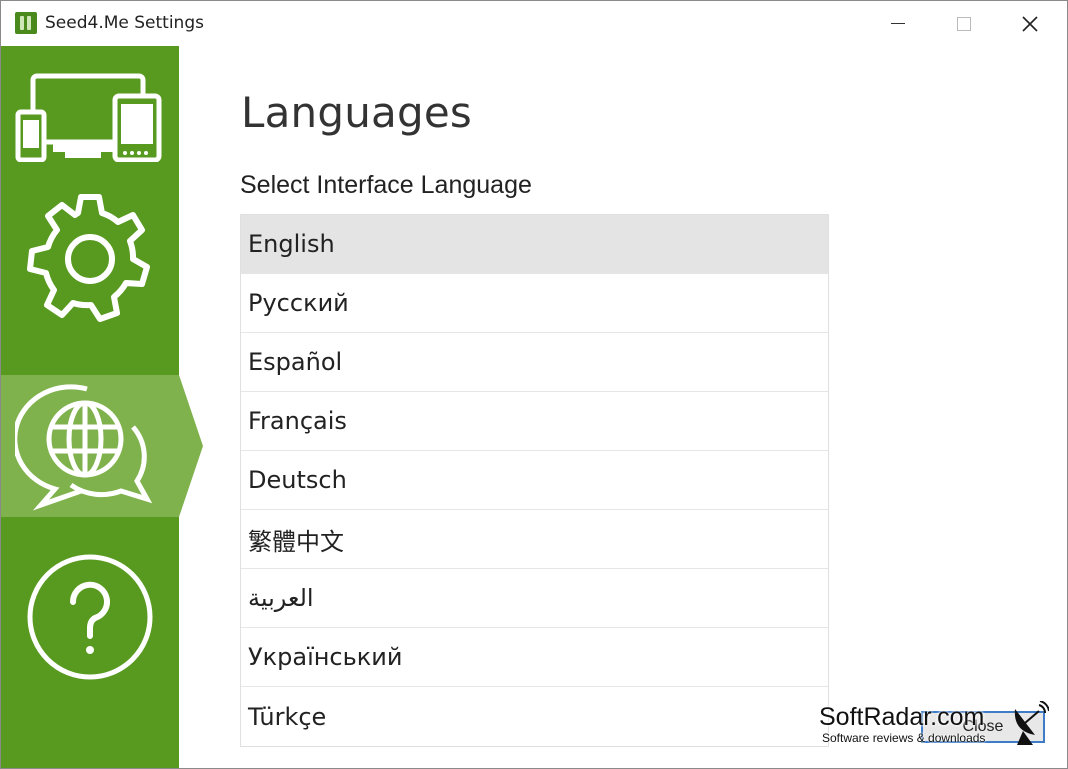 The width and height of the screenshot is (1068, 769). Describe the element at coordinates (124, 23) in the screenshot. I see `window-title: Seed4.Me Settings` at that location.